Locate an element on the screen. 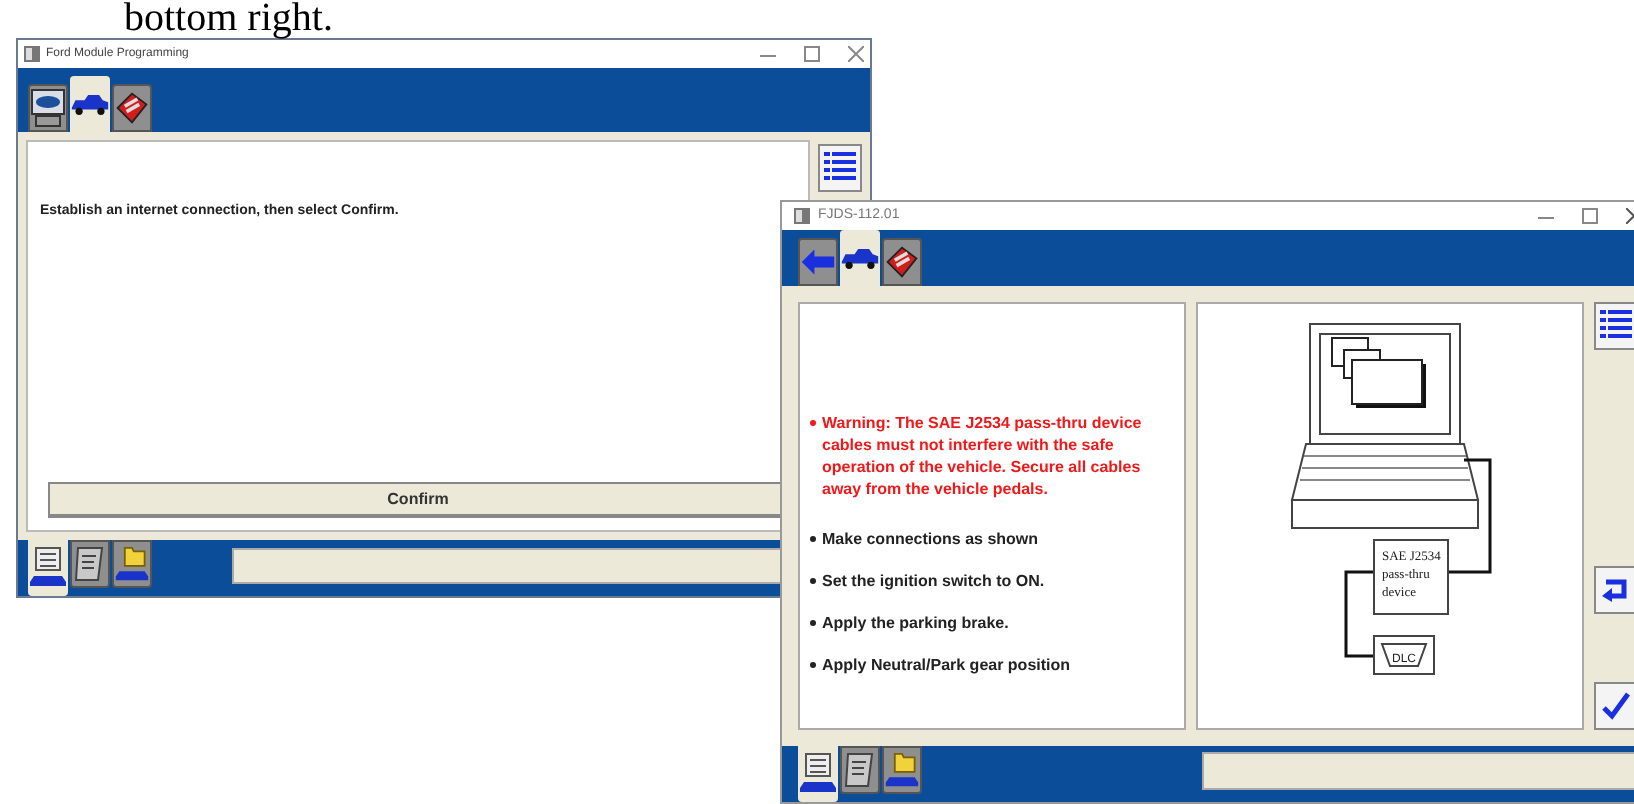 The height and width of the screenshot is (804, 1634). monitor-icon is located at coordinates (48, 108).